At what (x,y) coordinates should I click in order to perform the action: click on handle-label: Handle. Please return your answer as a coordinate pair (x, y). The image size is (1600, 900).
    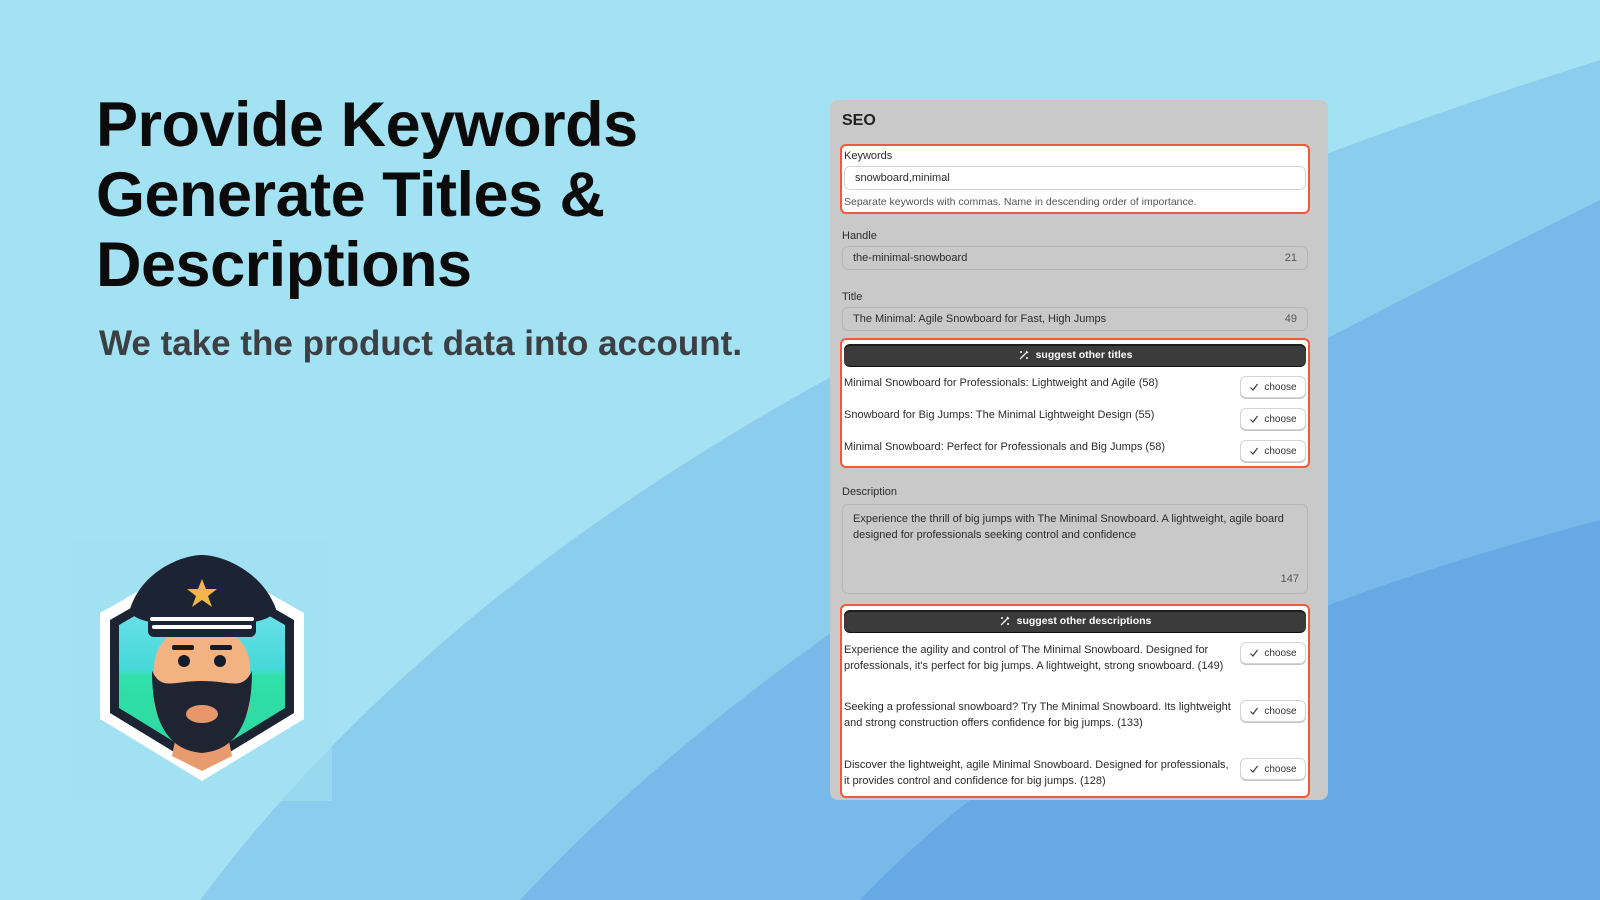
    Looking at the image, I should click on (859, 236).